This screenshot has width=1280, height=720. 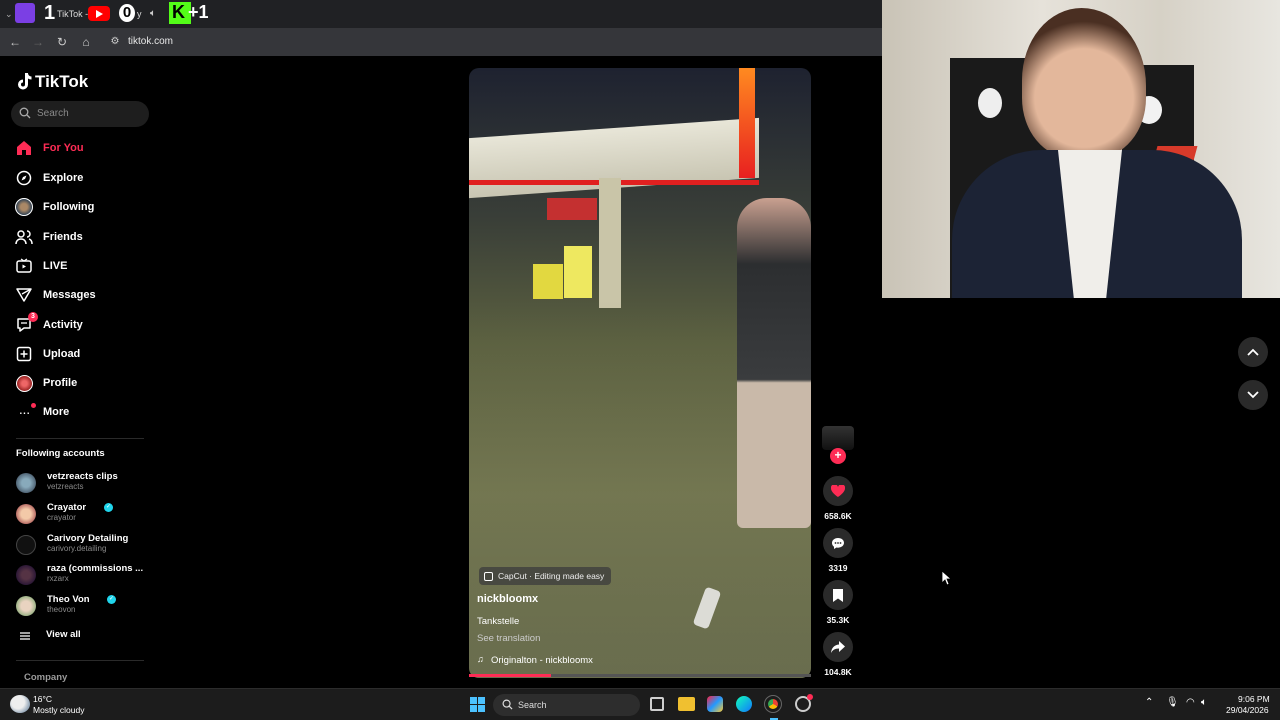 I want to click on webcam-overlay, so click(x=1081, y=149).